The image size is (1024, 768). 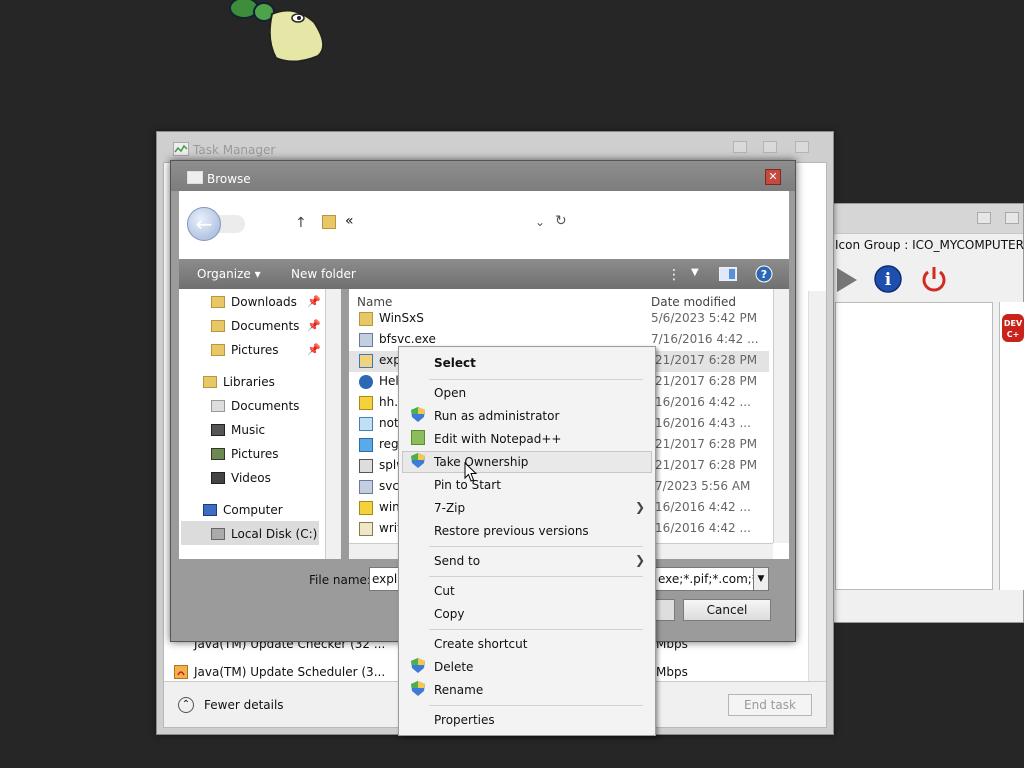 What do you see at coordinates (210, 510) in the screenshot?
I see `computer-icon` at bounding box center [210, 510].